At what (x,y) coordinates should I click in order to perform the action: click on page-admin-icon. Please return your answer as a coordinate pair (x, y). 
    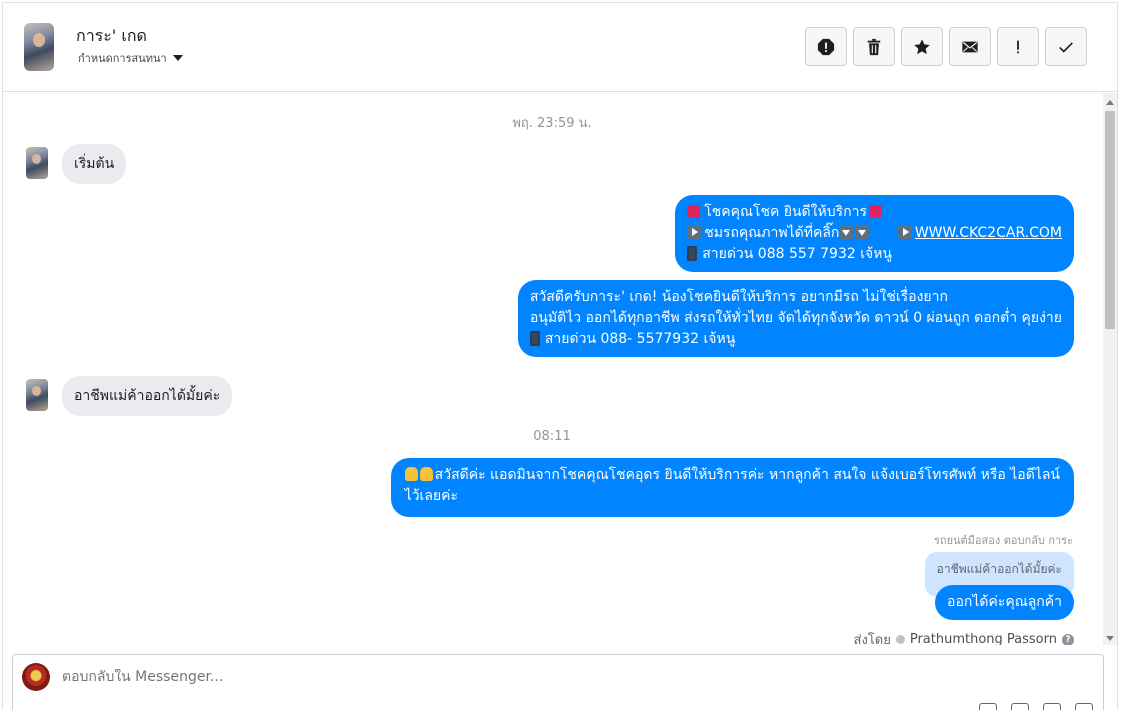
    Looking at the image, I should click on (900, 639).